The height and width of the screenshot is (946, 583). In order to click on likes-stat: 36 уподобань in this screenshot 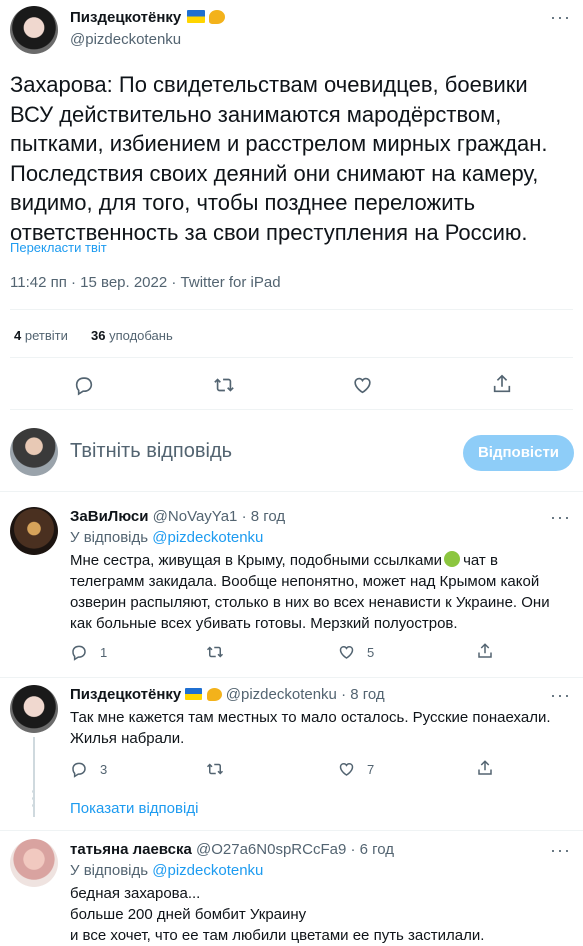, I will do `click(132, 335)`.